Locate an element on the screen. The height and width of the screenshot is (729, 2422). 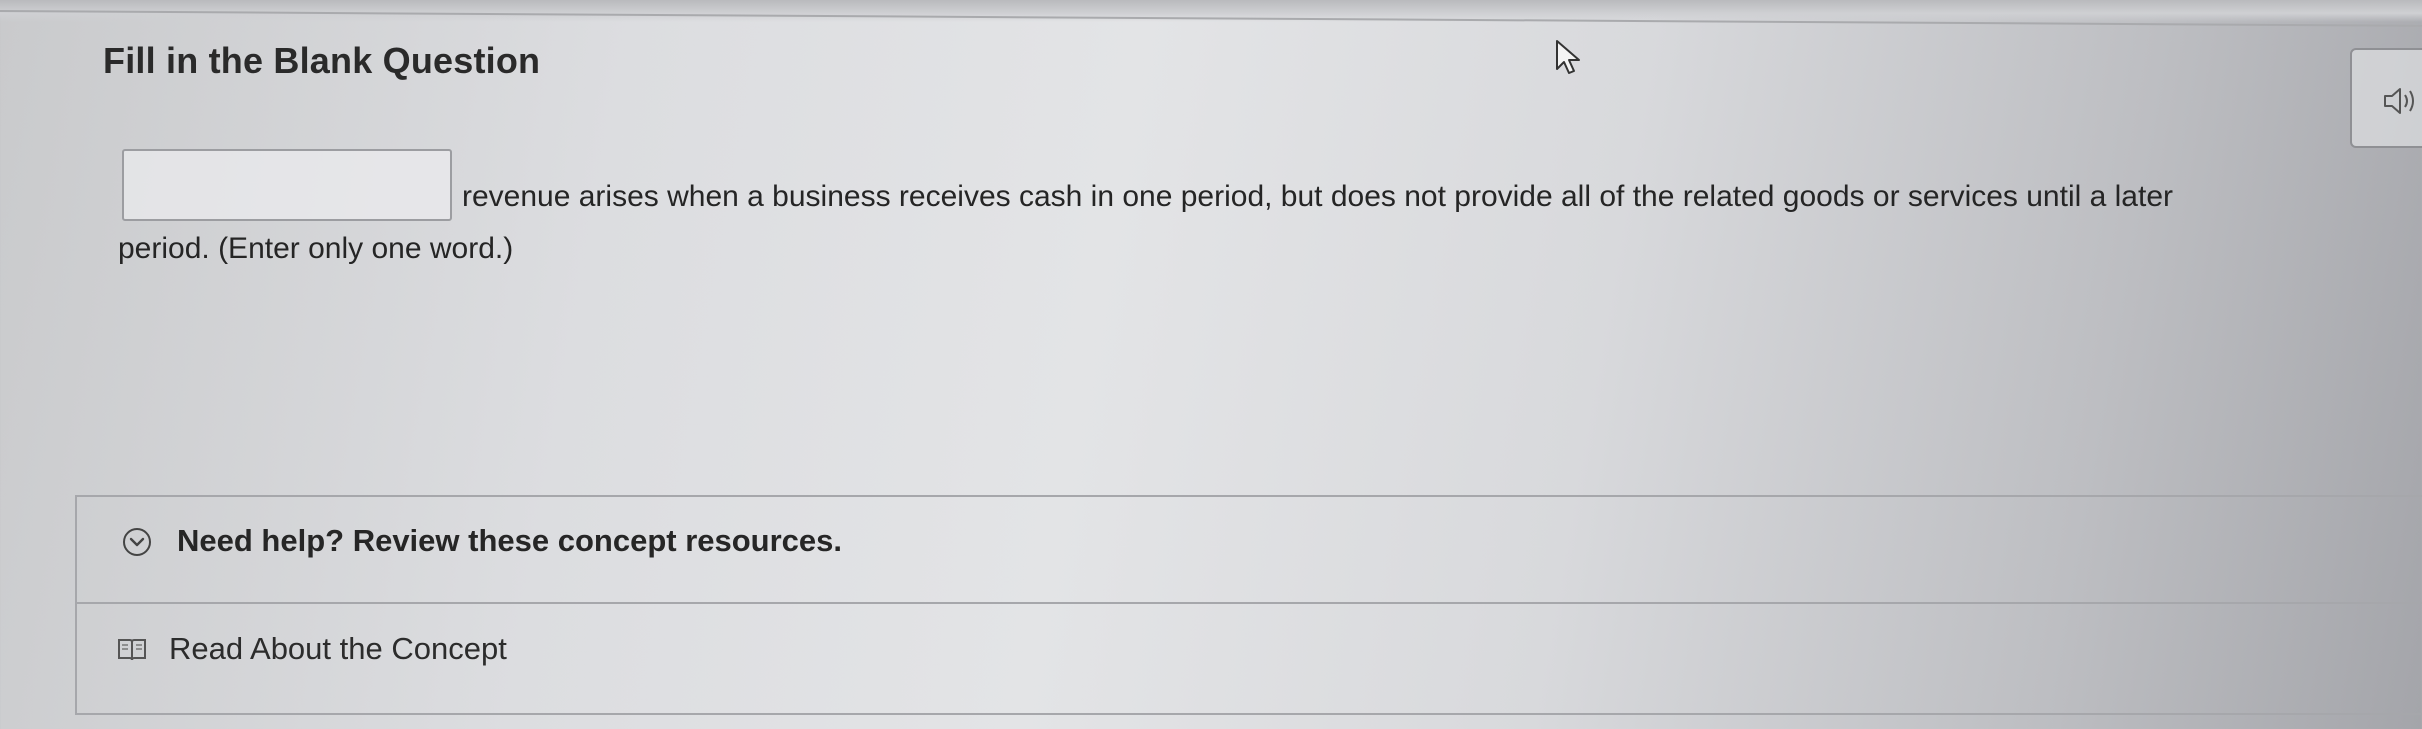
answer-blank-input is located at coordinates (287, 185).